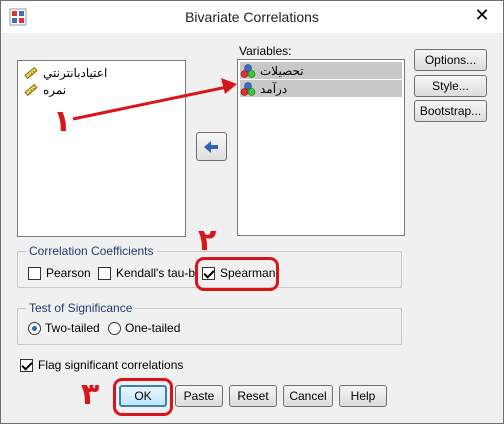 The height and width of the screenshot is (425, 504). Describe the element at coordinates (199, 396) in the screenshot. I see `paste-button: Paste` at that location.